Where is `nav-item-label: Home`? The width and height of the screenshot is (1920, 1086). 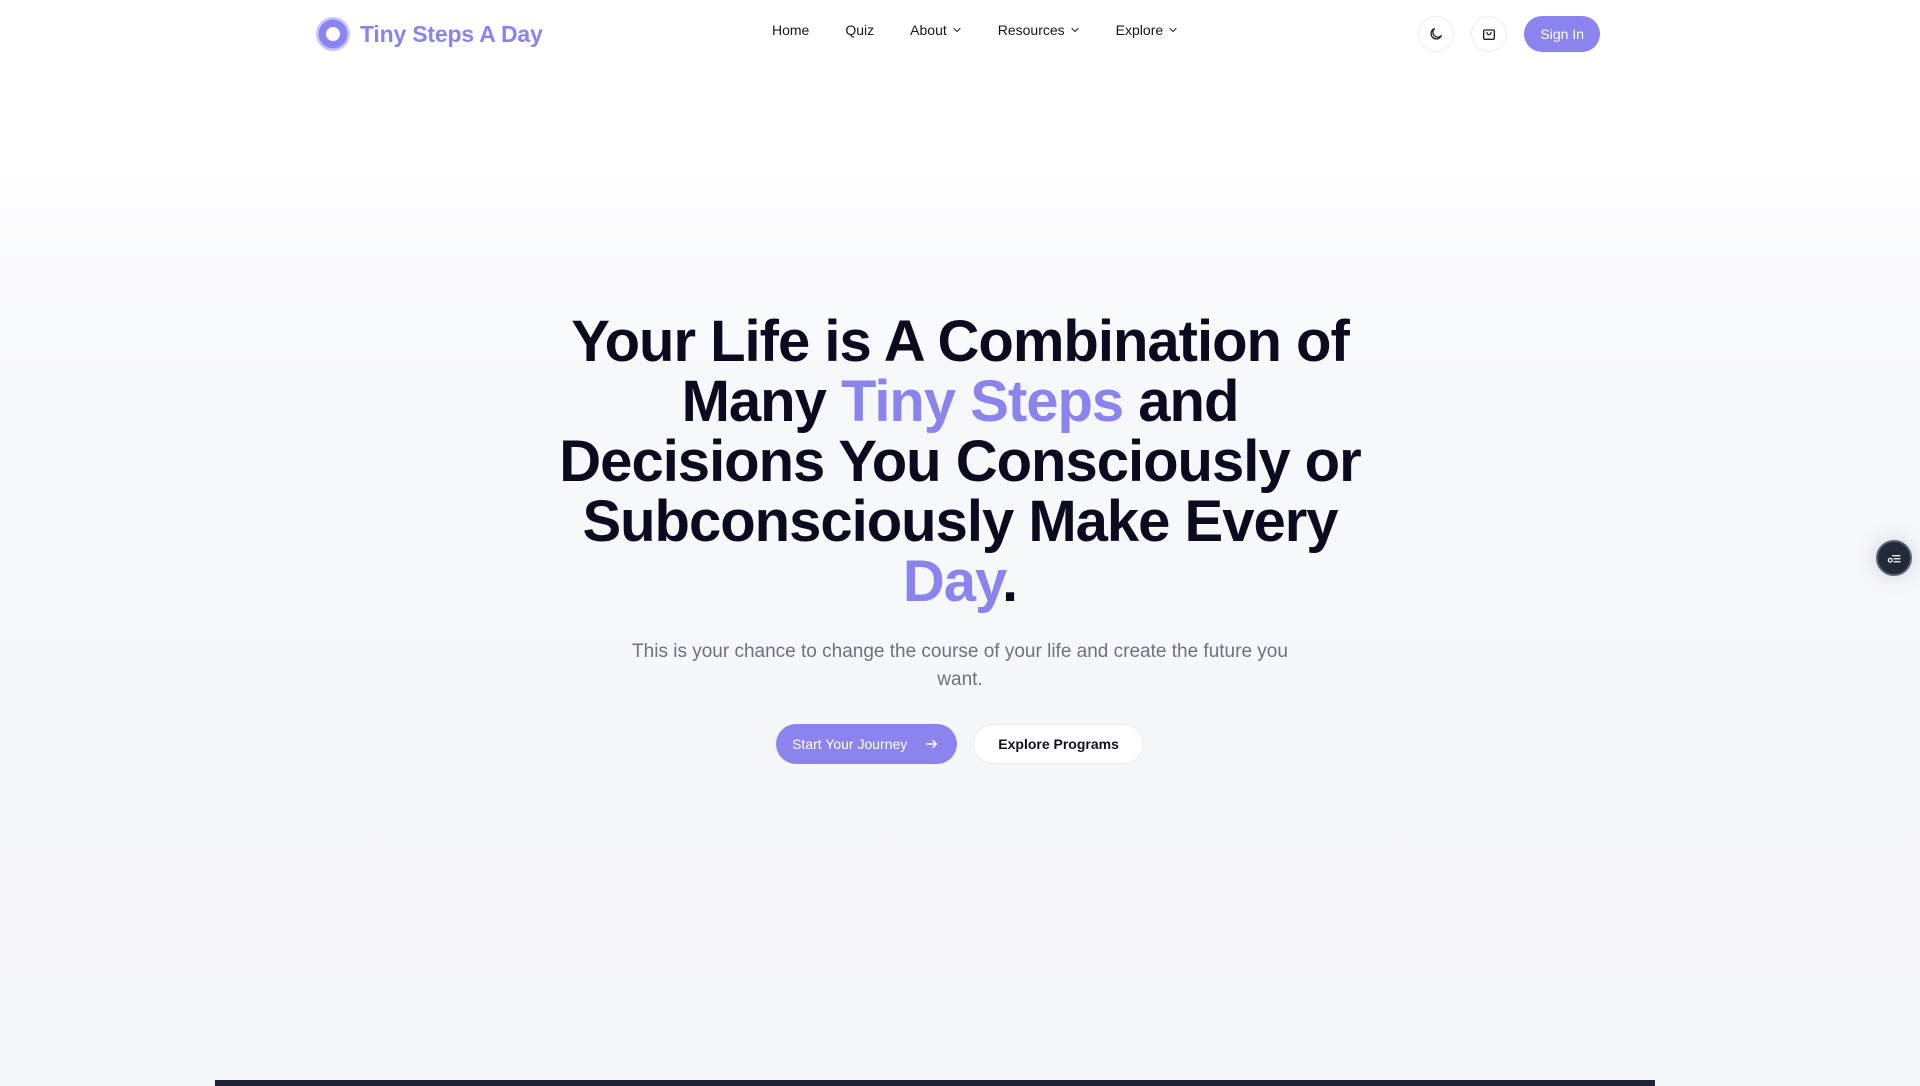
nav-item-label: Home is located at coordinates (791, 30).